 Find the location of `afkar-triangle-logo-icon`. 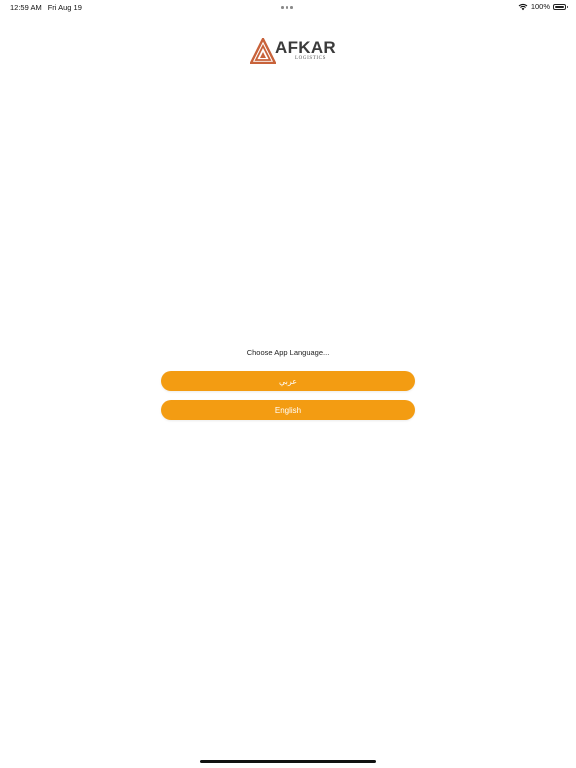

afkar-triangle-logo-icon is located at coordinates (263, 51).